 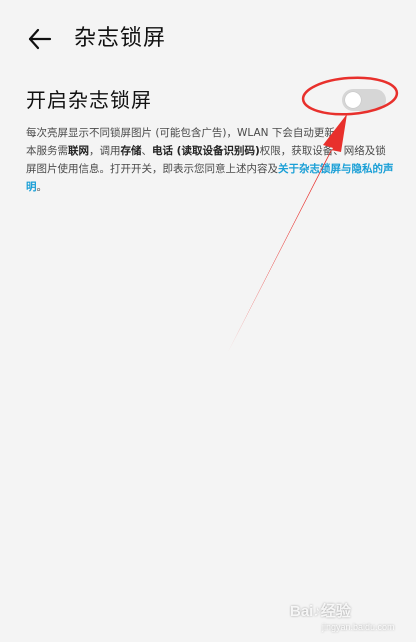 What do you see at coordinates (358, 627) in the screenshot?
I see `watermark-url: jingyan.baidu.com` at bounding box center [358, 627].